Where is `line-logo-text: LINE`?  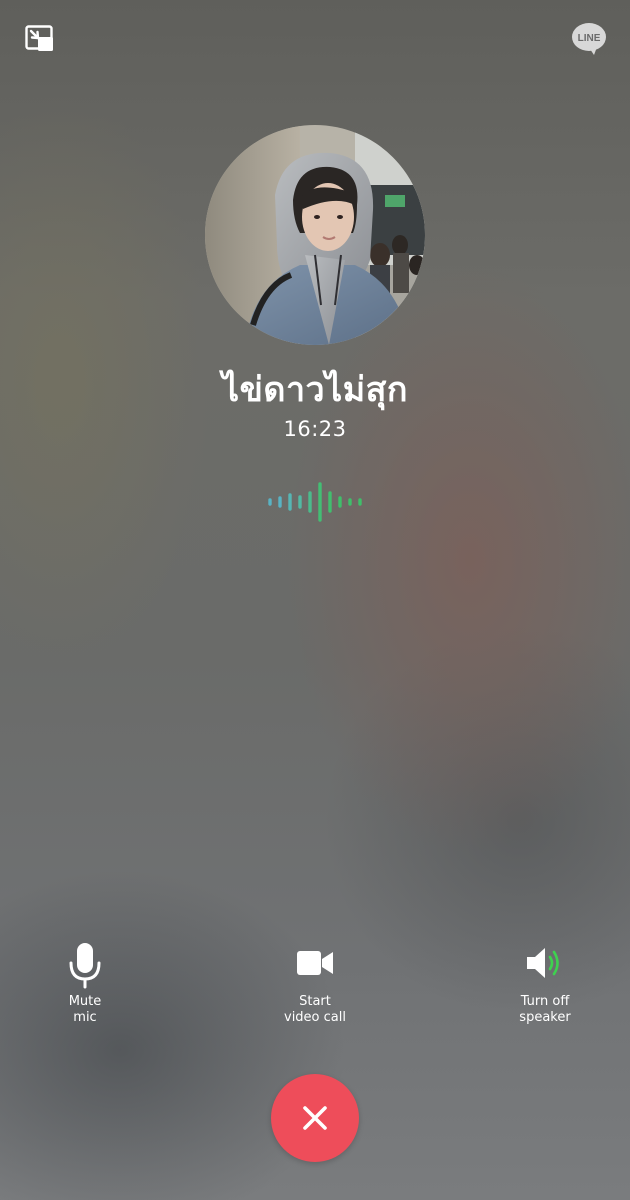
line-logo-text: LINE is located at coordinates (589, 38).